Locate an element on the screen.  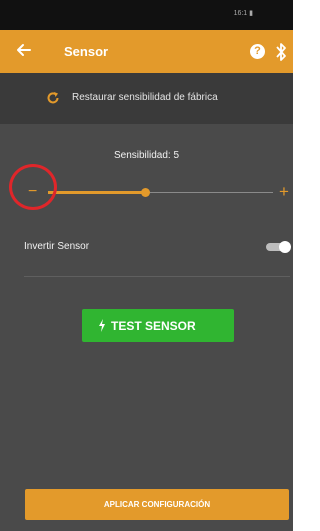
toggle-thumb is located at coordinates (285, 247).